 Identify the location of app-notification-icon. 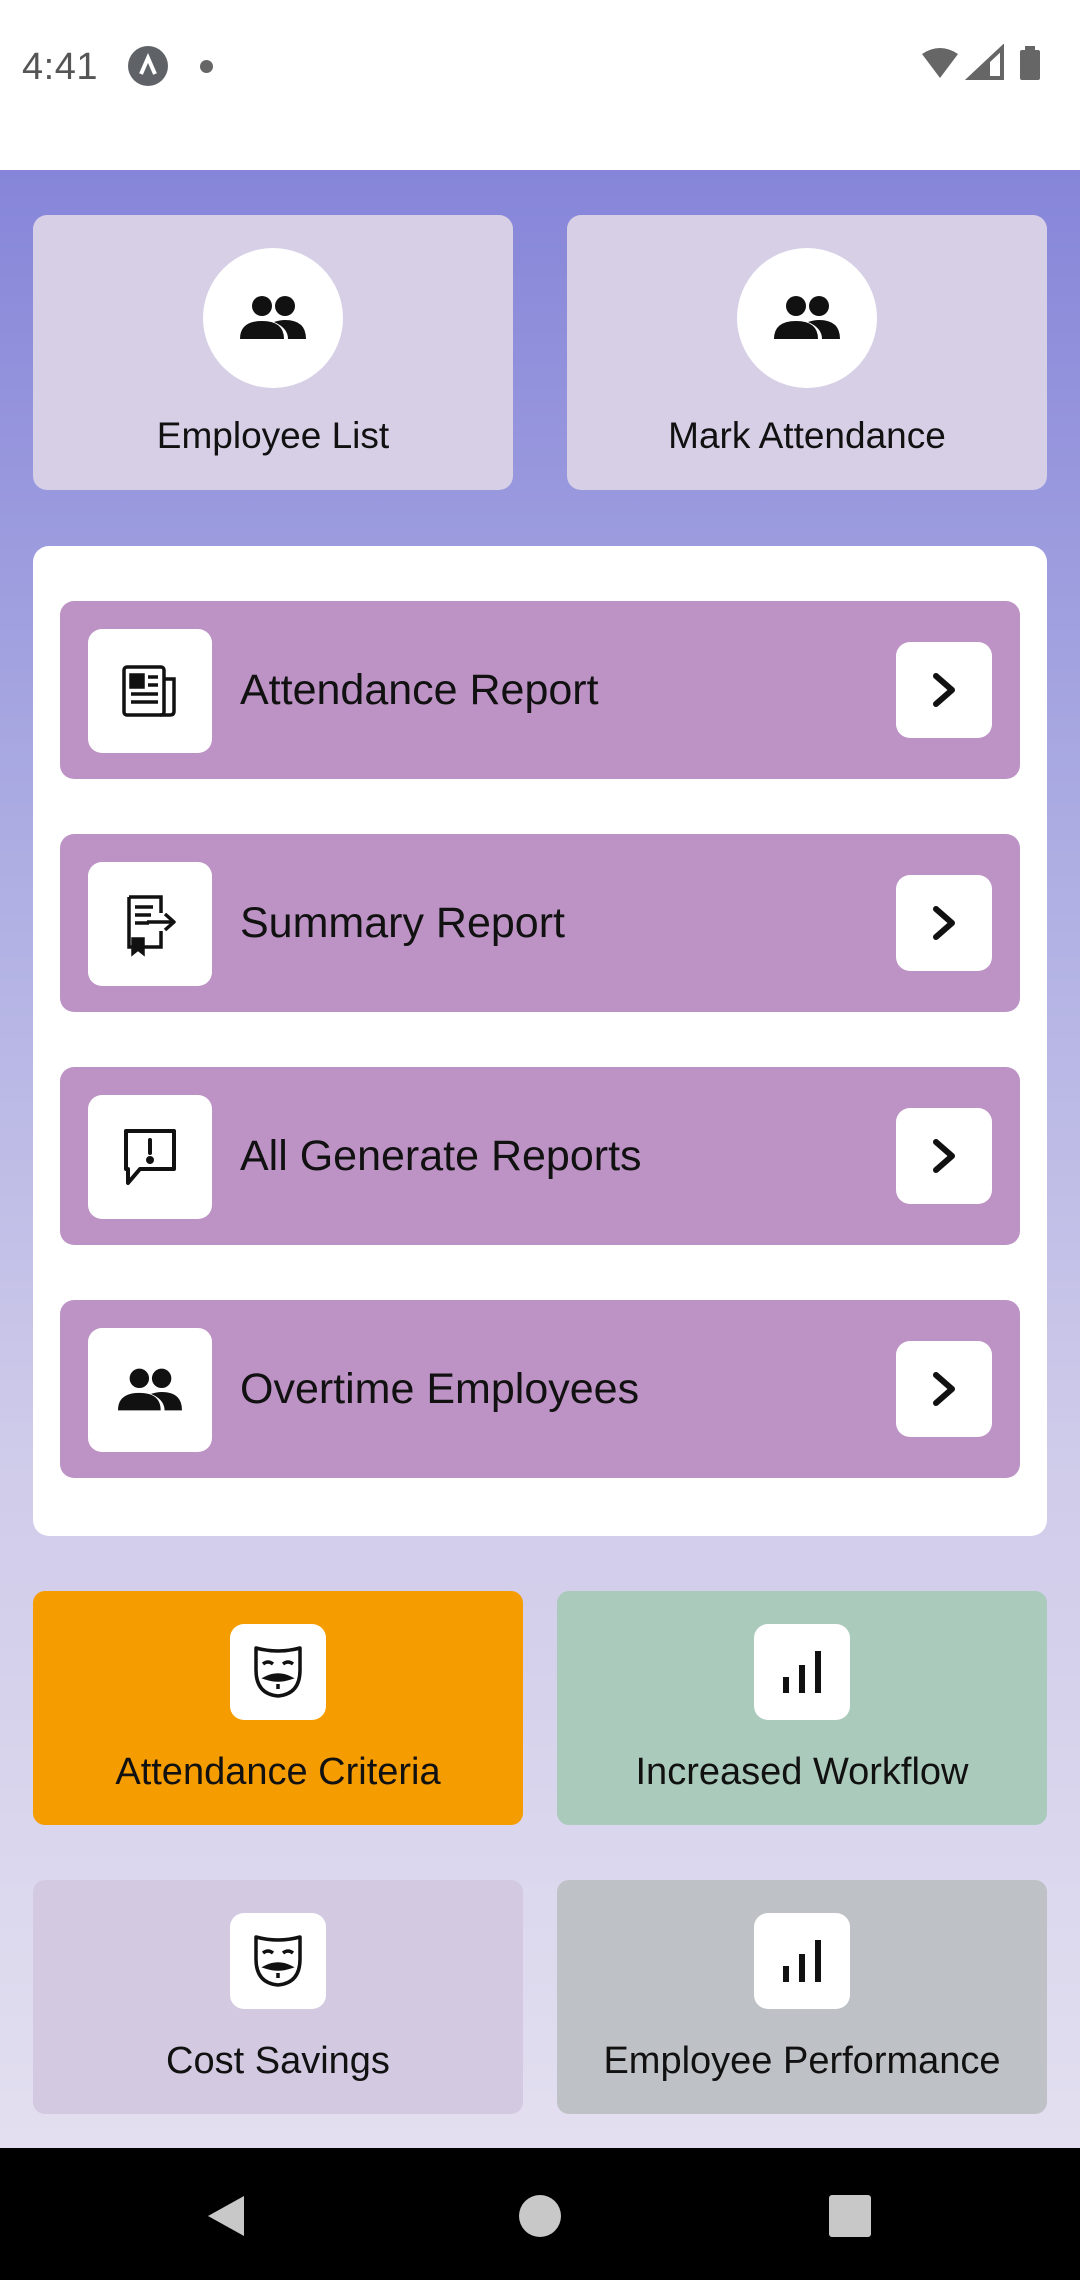
(148, 66).